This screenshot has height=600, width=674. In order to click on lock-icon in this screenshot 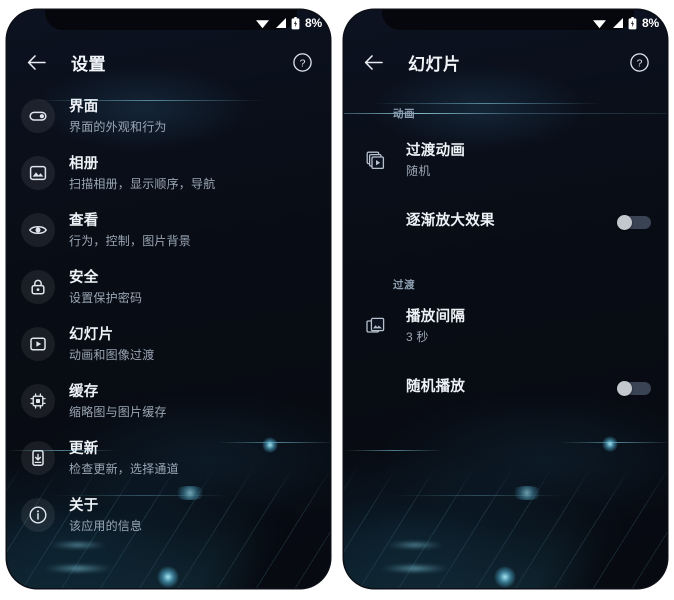, I will do `click(38, 287)`.